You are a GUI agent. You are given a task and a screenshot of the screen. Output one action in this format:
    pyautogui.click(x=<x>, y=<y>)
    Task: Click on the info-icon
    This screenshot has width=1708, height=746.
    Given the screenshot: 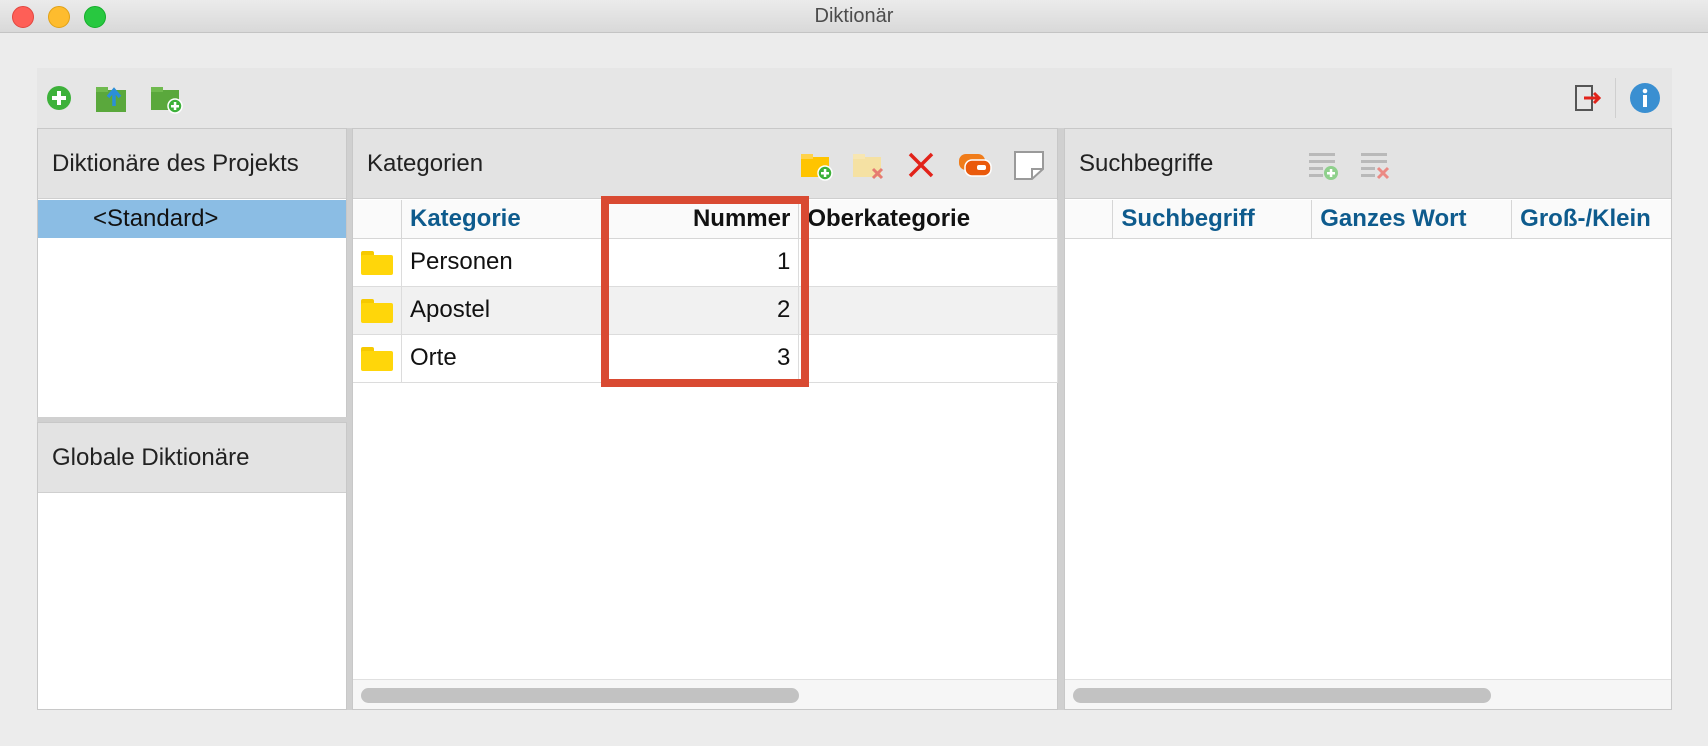 What is the action you would take?
    pyautogui.click(x=1645, y=98)
    